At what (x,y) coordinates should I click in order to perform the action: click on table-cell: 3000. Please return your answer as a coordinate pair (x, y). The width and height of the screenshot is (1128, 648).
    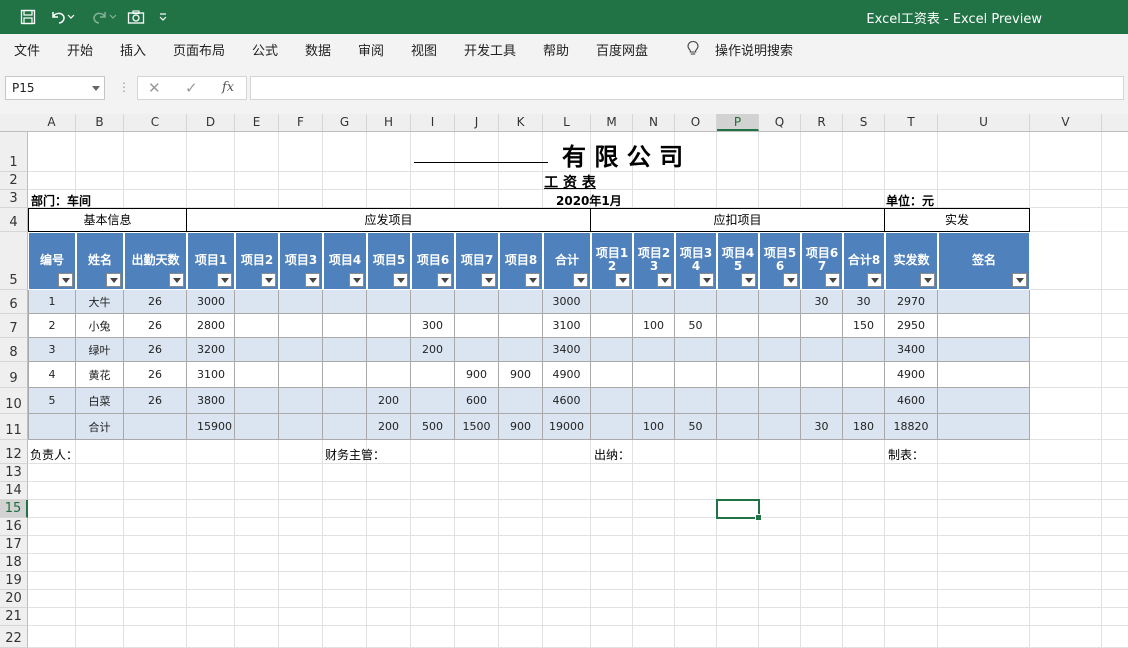
    Looking at the image, I should click on (211, 302).